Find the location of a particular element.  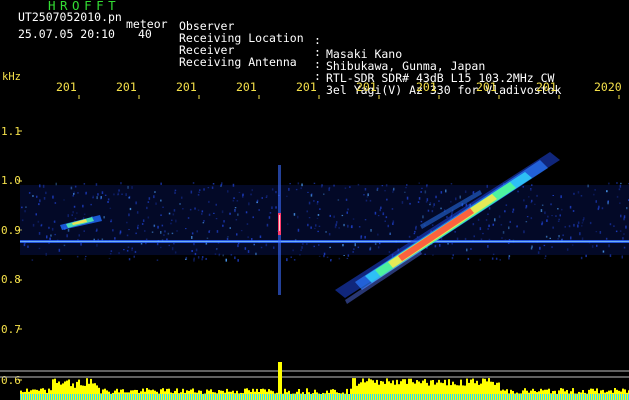

file-name: UT2507052010.pn is located at coordinates (70, 17).